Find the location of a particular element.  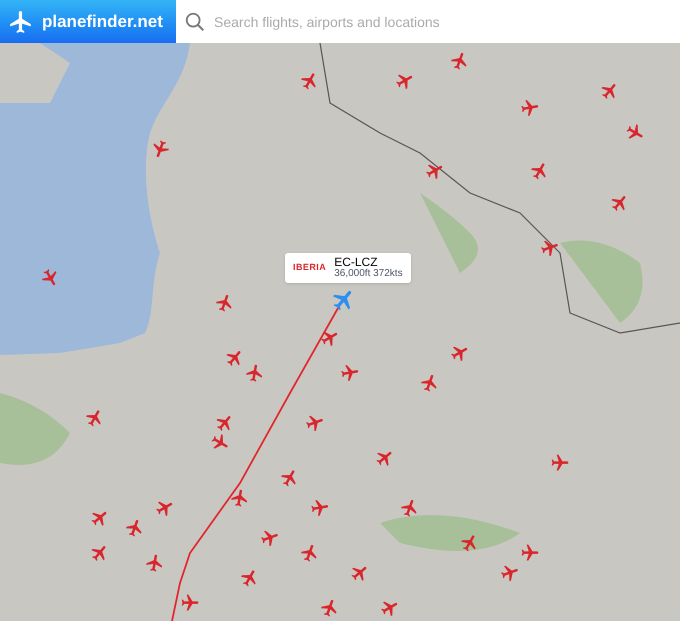

search-icon is located at coordinates (195, 21).